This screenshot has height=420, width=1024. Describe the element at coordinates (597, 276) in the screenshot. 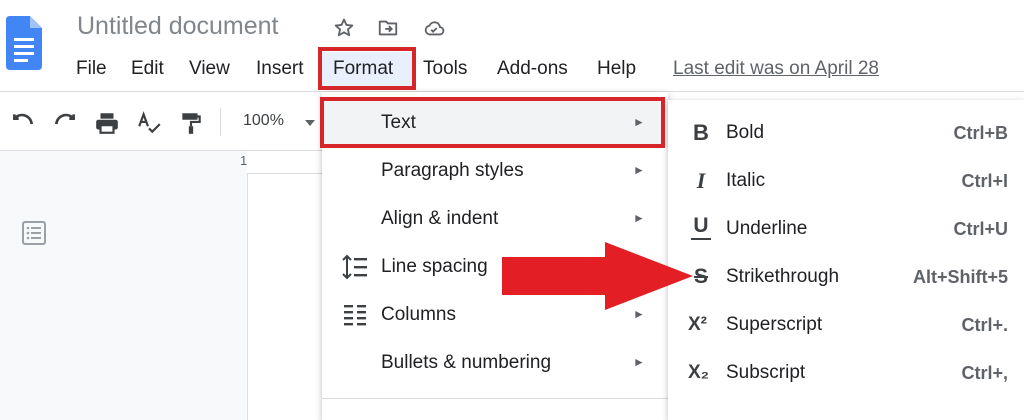

I see `red-arrow-annotation` at that location.